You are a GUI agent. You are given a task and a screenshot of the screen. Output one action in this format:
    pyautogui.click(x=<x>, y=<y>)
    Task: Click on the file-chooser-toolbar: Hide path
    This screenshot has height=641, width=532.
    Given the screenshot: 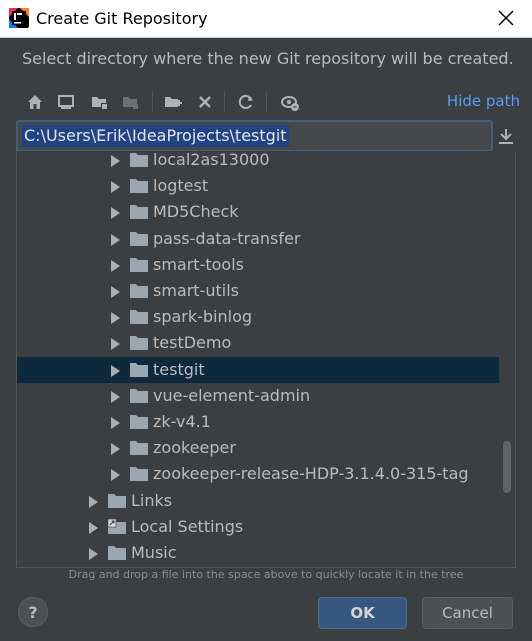 What is the action you would take?
    pyautogui.click(x=268, y=102)
    